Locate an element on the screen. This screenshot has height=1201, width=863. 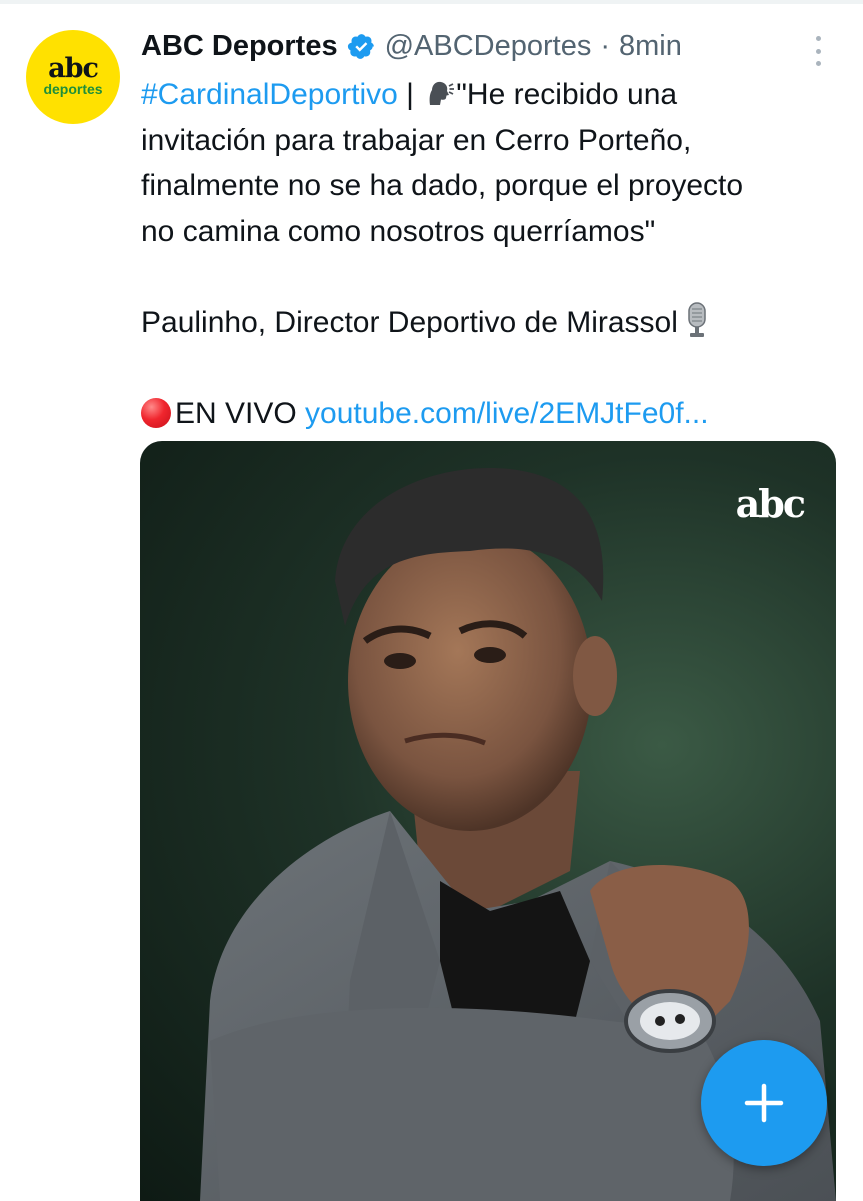
microphone-icon is located at coordinates (697, 319).